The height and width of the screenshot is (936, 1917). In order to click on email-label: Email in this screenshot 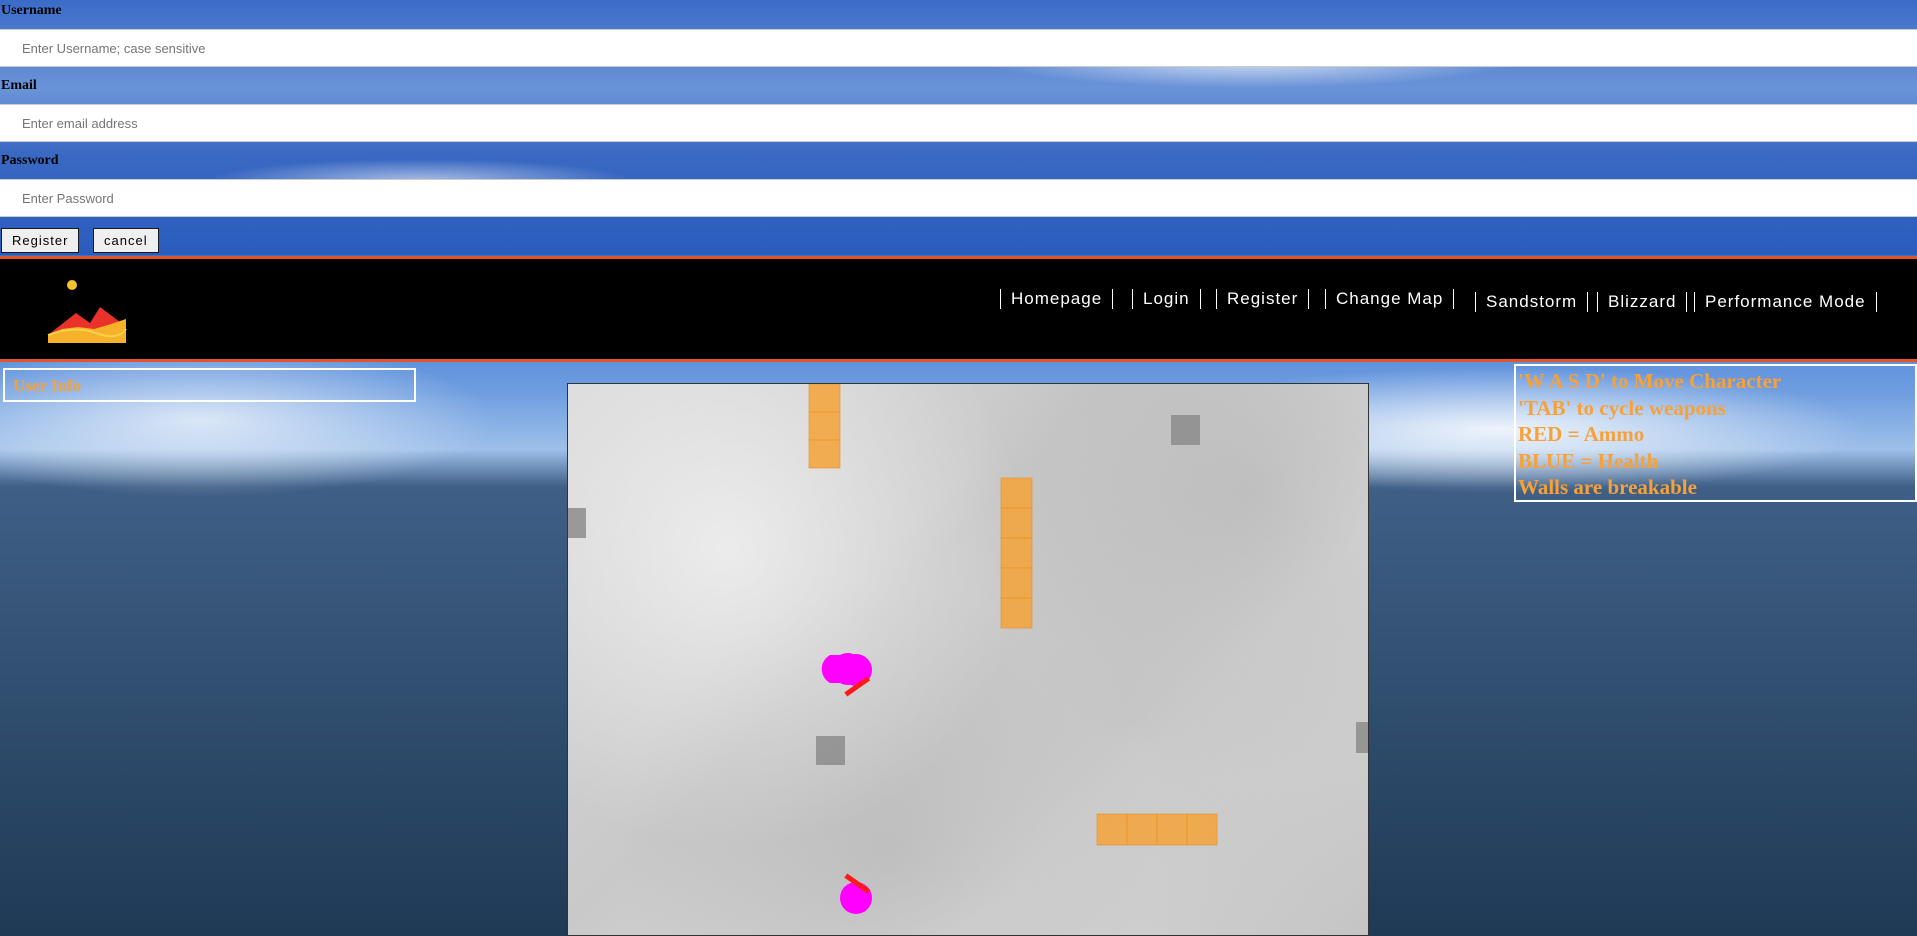, I will do `click(19, 85)`.